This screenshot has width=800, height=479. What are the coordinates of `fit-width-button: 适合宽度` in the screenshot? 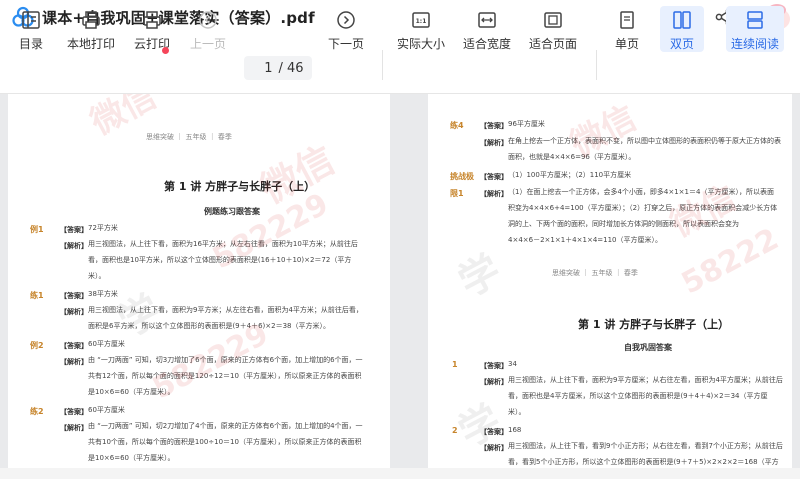 It's located at (487, 29).